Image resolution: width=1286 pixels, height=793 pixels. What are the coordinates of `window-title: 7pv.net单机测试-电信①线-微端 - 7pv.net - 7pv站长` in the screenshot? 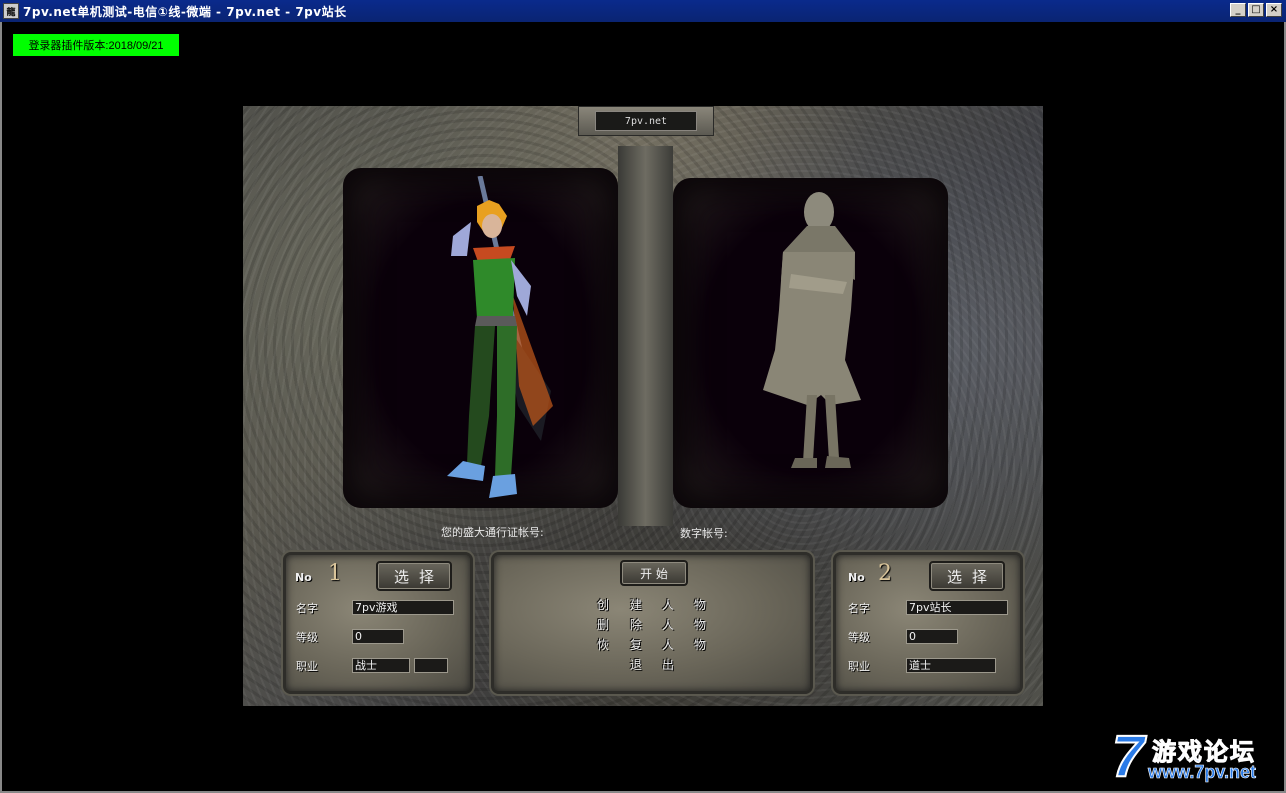 It's located at (185, 11).